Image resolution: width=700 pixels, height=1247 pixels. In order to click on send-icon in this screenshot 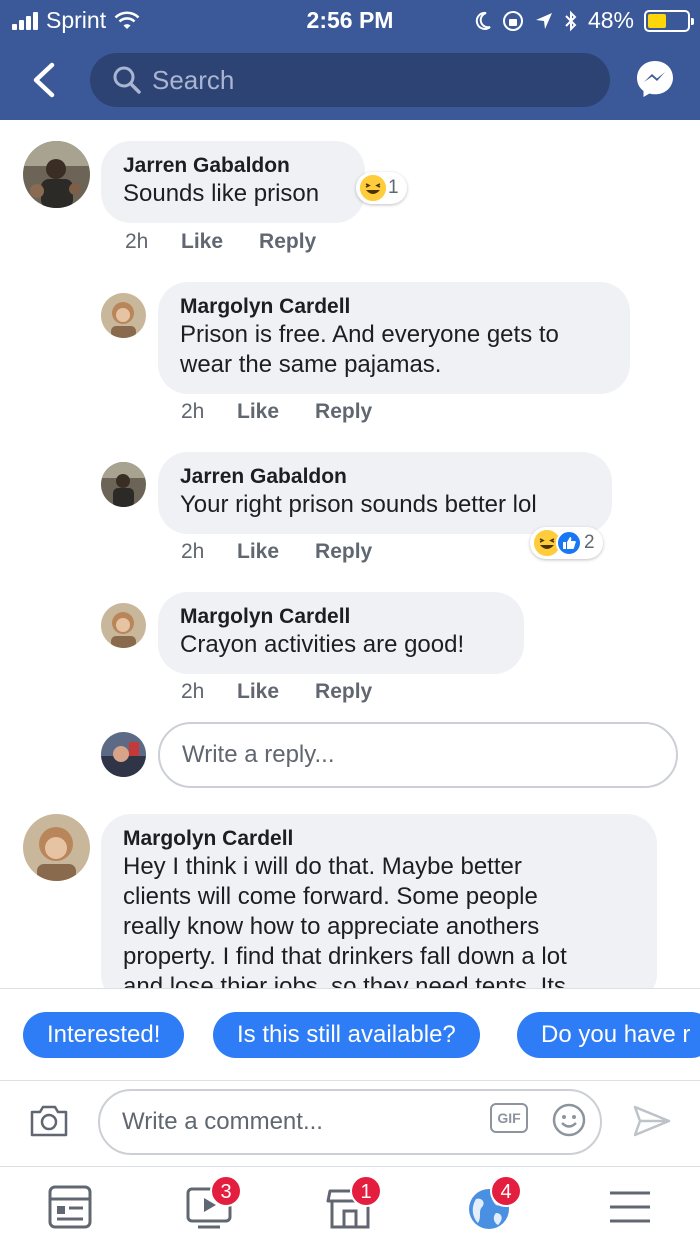, I will do `click(652, 1121)`.